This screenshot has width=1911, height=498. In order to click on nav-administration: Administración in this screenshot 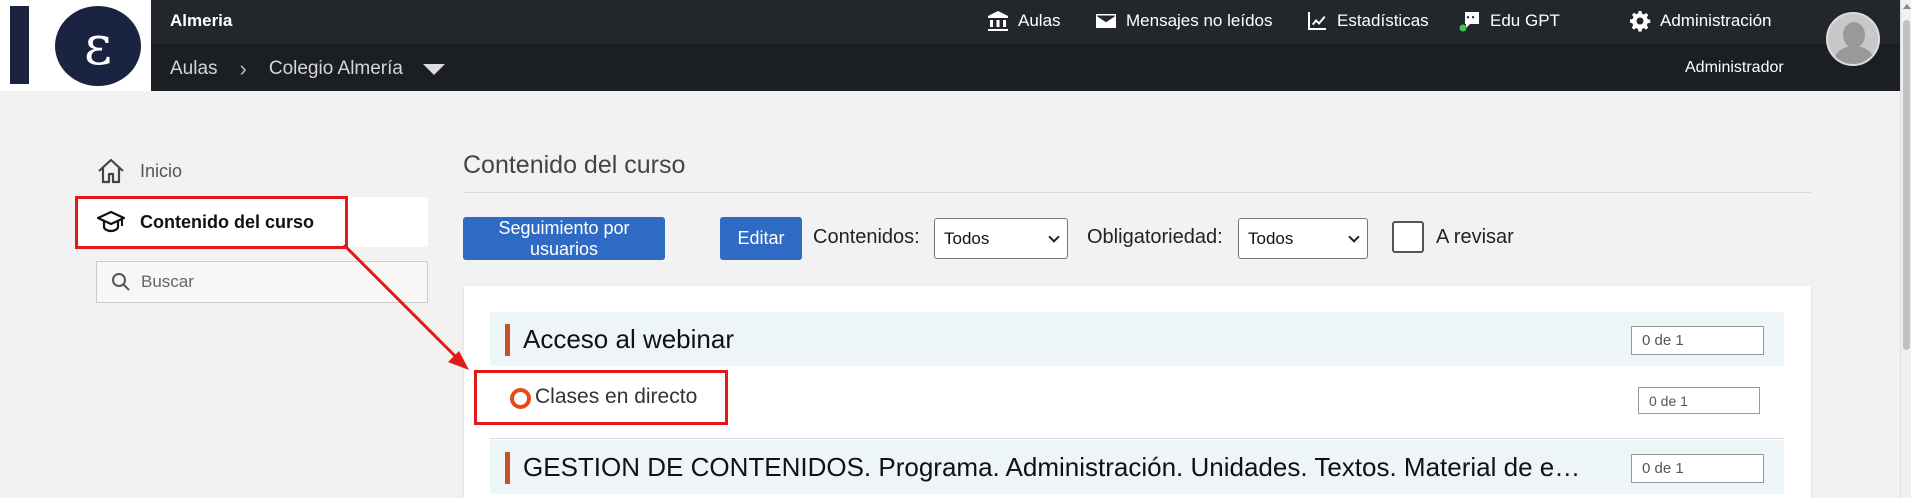, I will do `click(1700, 21)`.